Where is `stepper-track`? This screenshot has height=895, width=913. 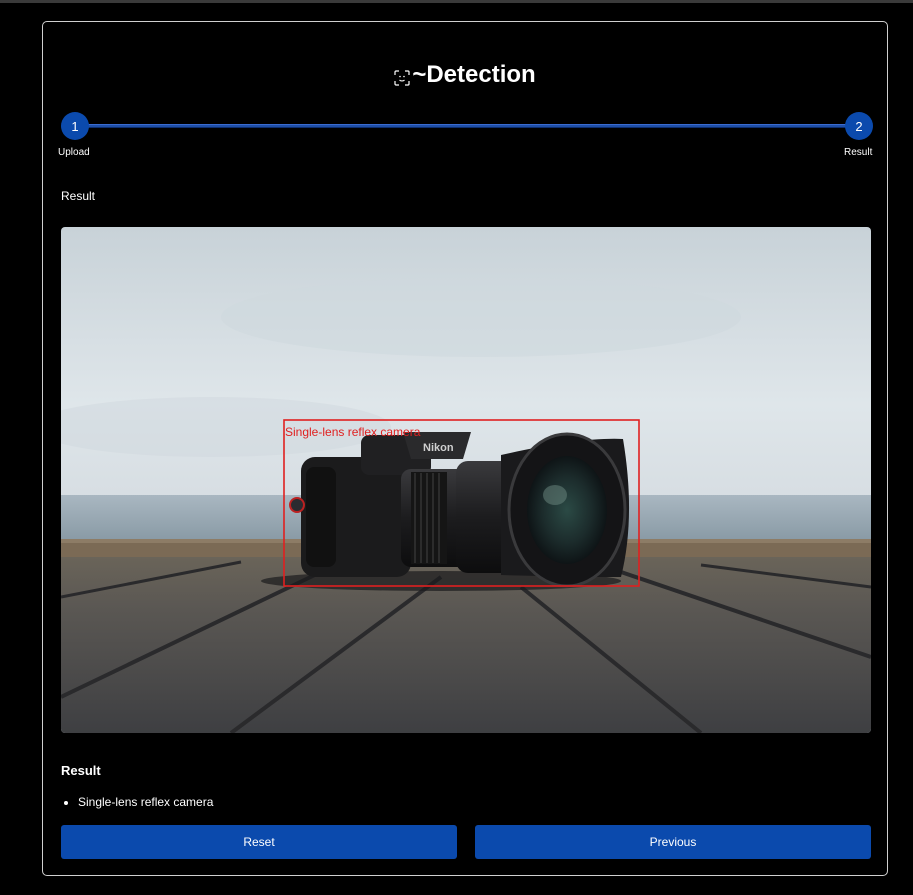 stepper-track is located at coordinates (465, 126).